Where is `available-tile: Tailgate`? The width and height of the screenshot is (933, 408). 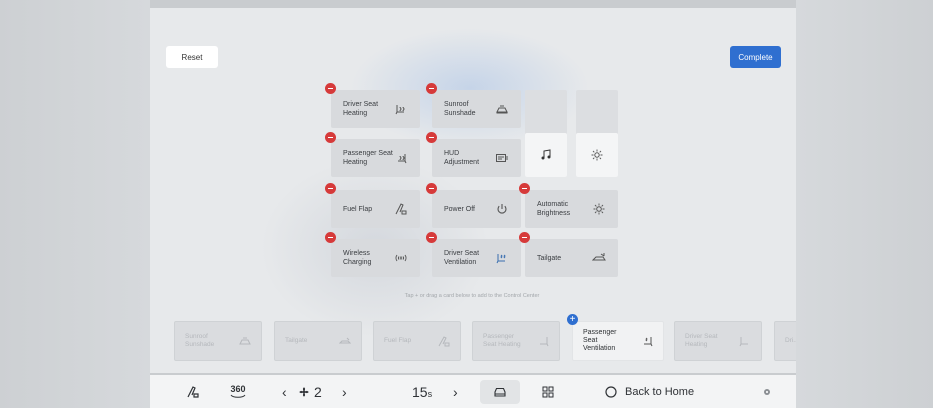
available-tile: Tailgate is located at coordinates (318, 341).